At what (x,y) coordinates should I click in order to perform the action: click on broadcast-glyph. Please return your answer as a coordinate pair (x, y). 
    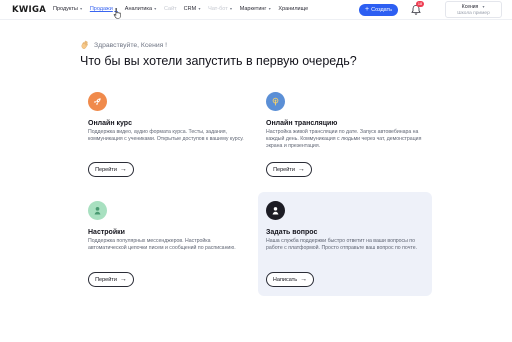
    Looking at the image, I should click on (275, 101).